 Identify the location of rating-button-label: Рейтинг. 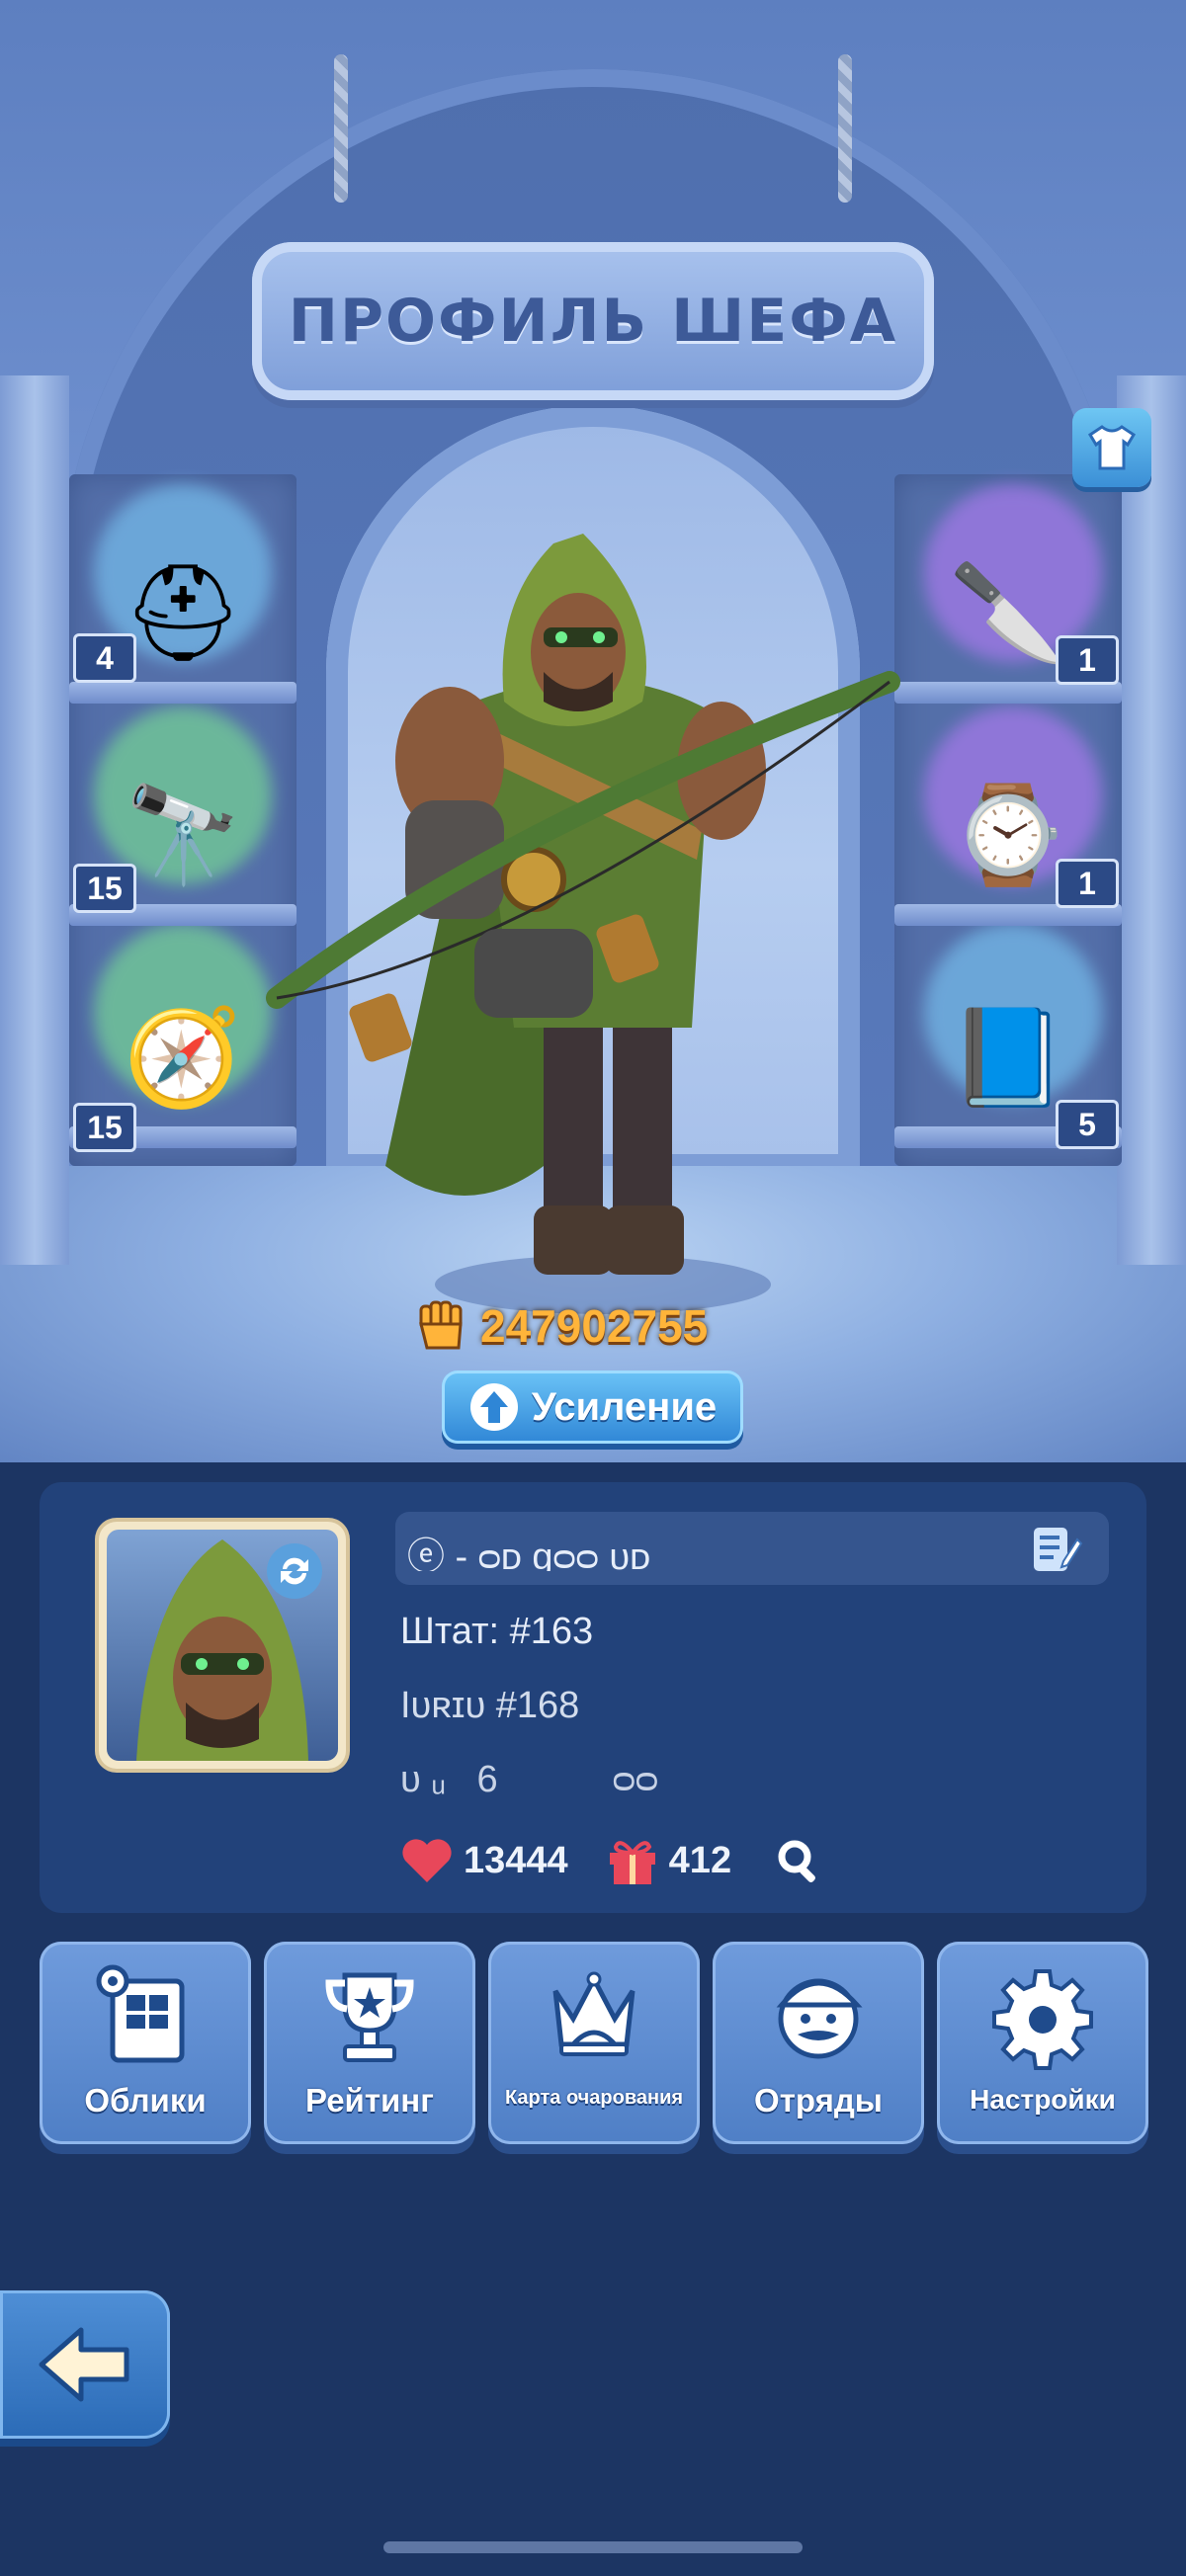
(369, 2100).